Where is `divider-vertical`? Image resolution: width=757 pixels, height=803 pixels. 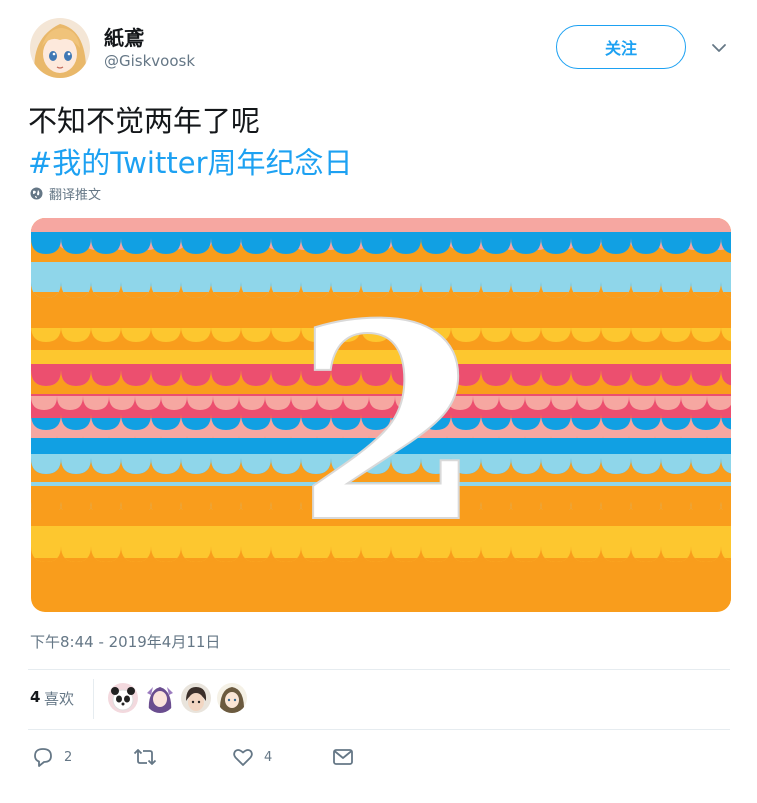
divider-vertical is located at coordinates (93, 699).